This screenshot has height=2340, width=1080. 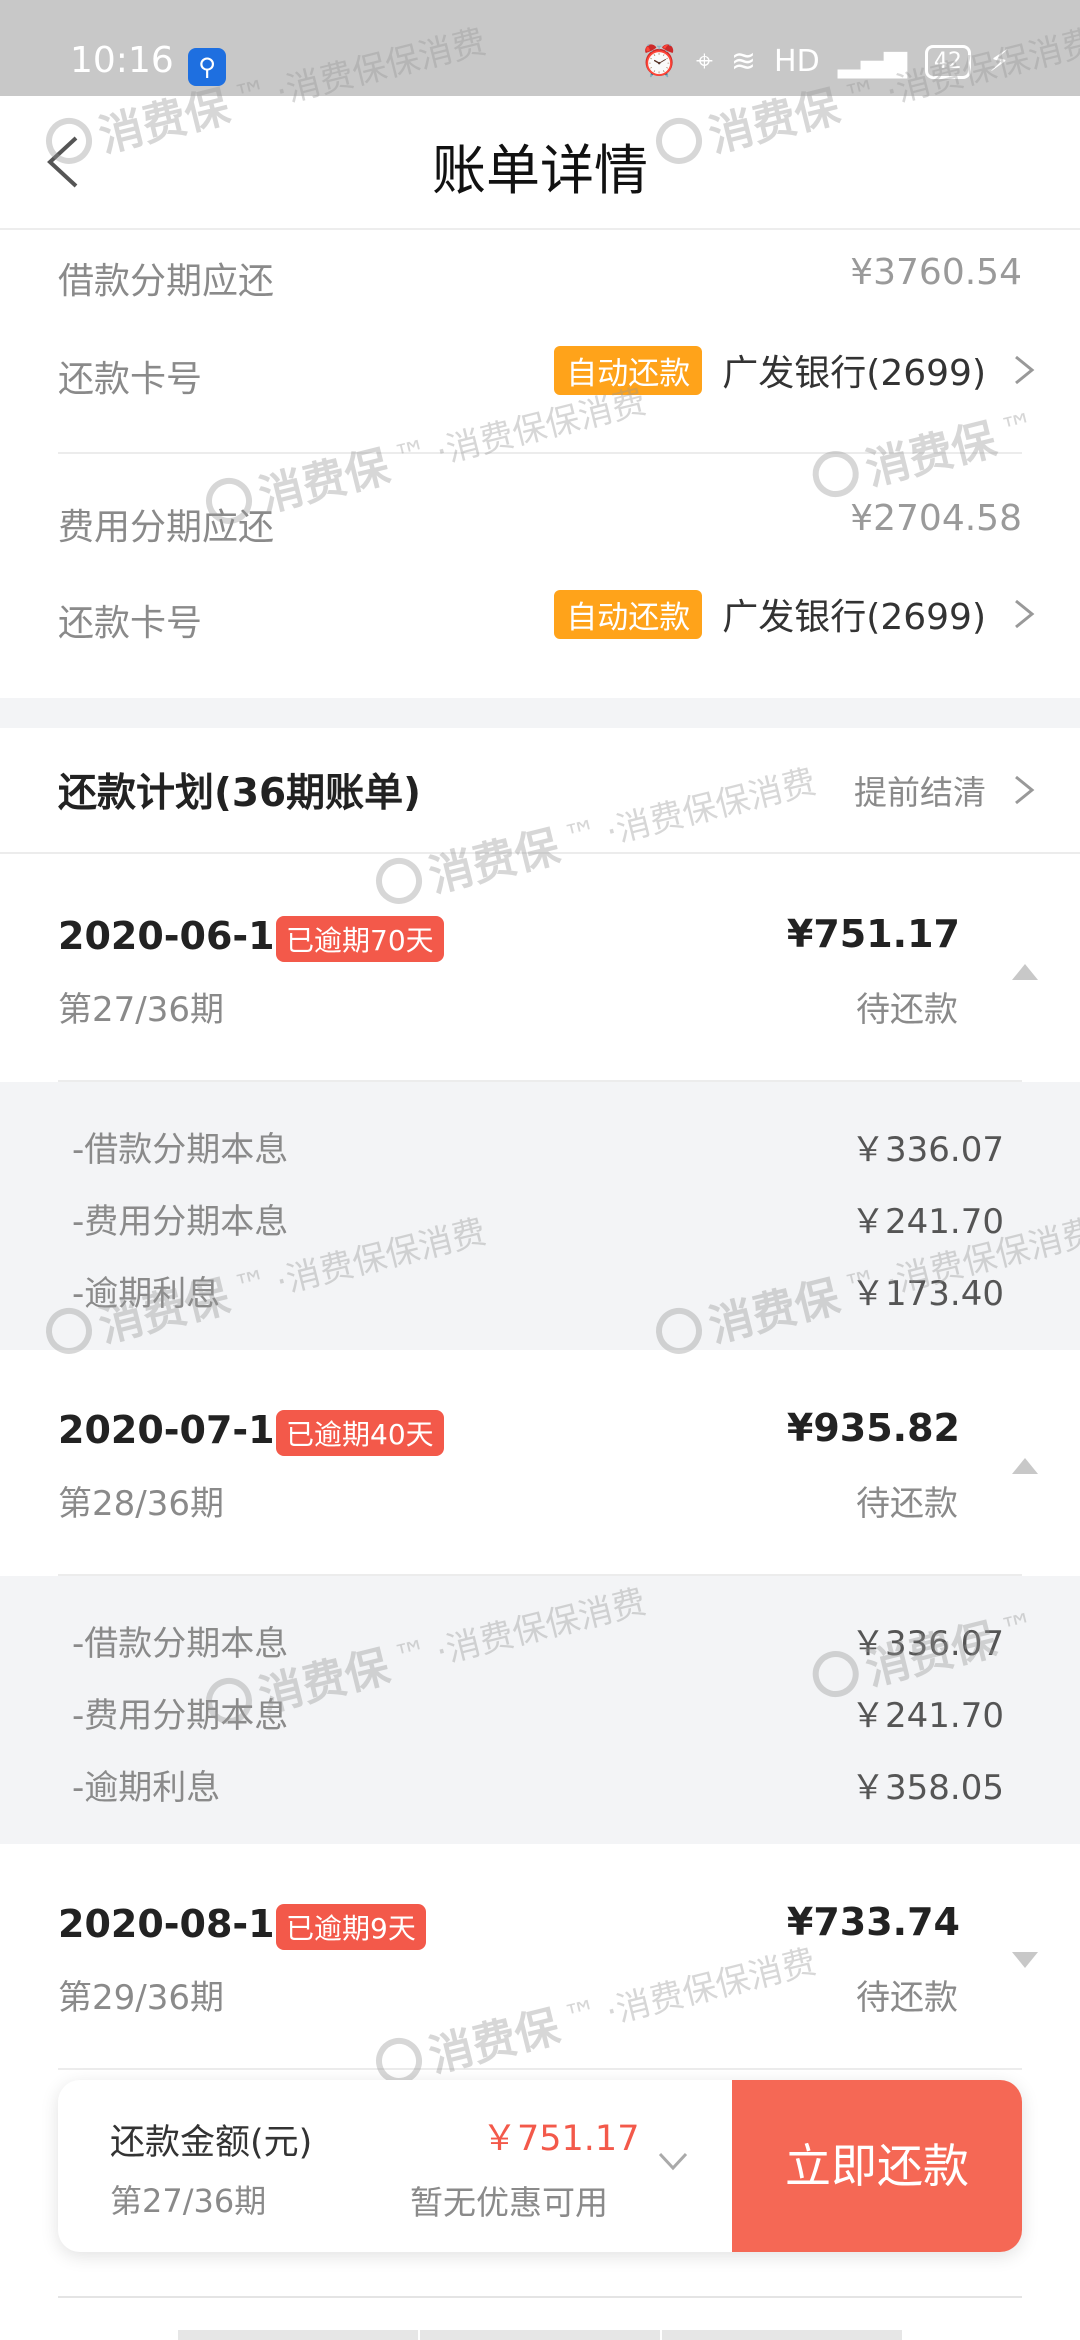 What do you see at coordinates (141, 1010) in the screenshot?
I see `installment-period: 第27/36期` at bounding box center [141, 1010].